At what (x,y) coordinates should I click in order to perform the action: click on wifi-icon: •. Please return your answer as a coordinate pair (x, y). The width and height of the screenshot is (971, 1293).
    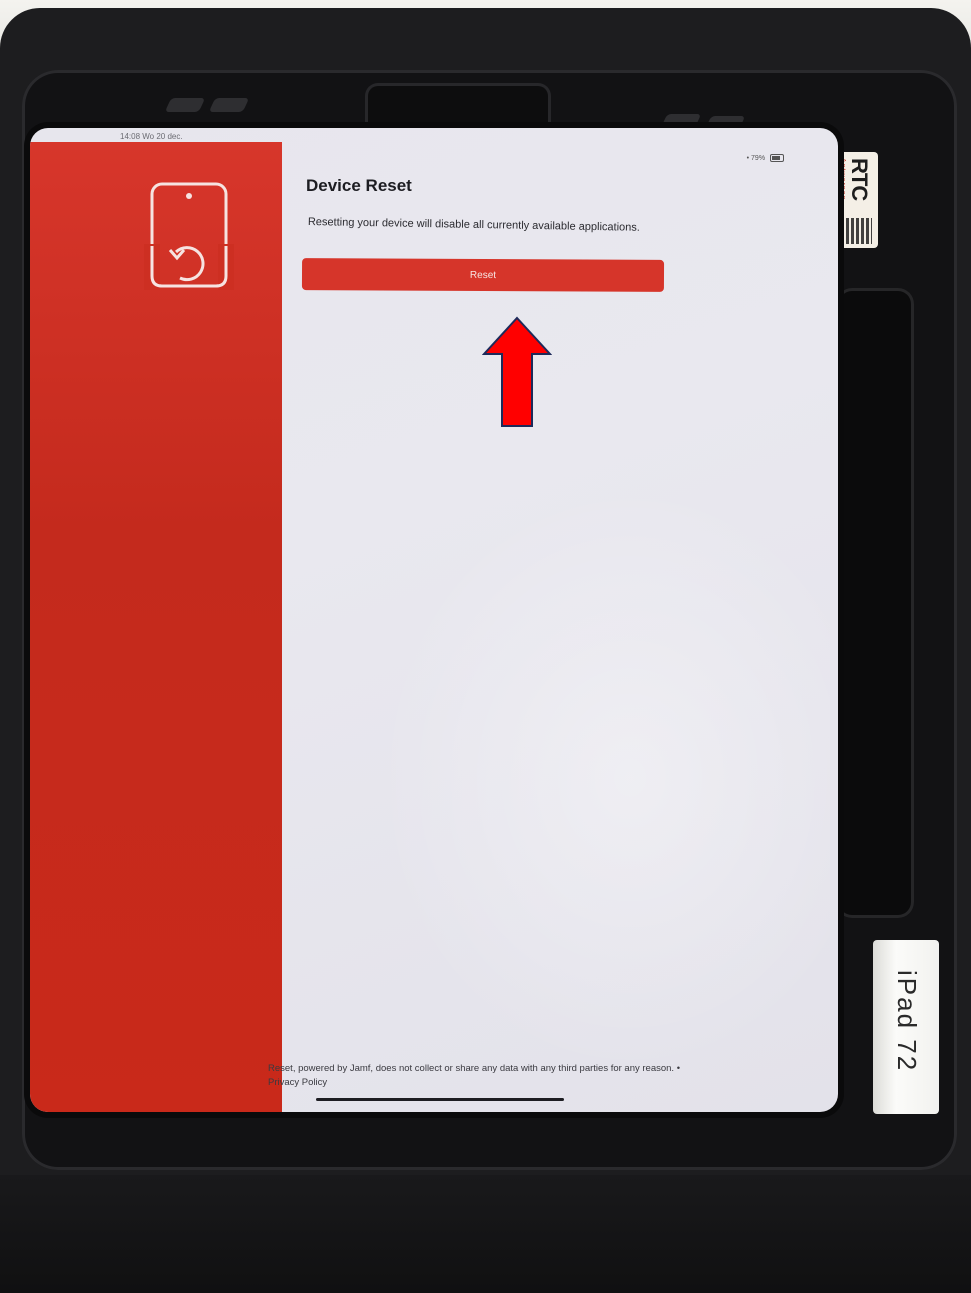
    Looking at the image, I should click on (748, 158).